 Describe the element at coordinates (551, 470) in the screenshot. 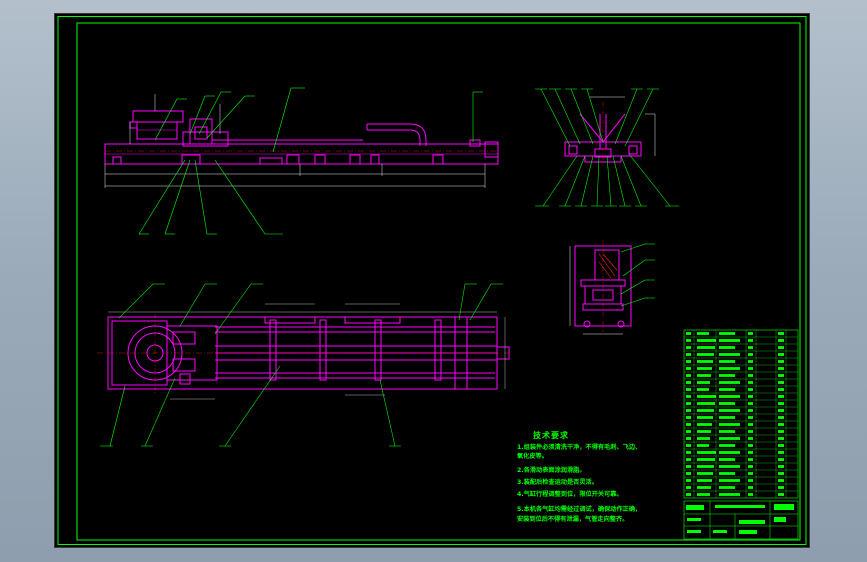

I see `notes-line: 2.各滑动表面涂润滑脂。` at that location.